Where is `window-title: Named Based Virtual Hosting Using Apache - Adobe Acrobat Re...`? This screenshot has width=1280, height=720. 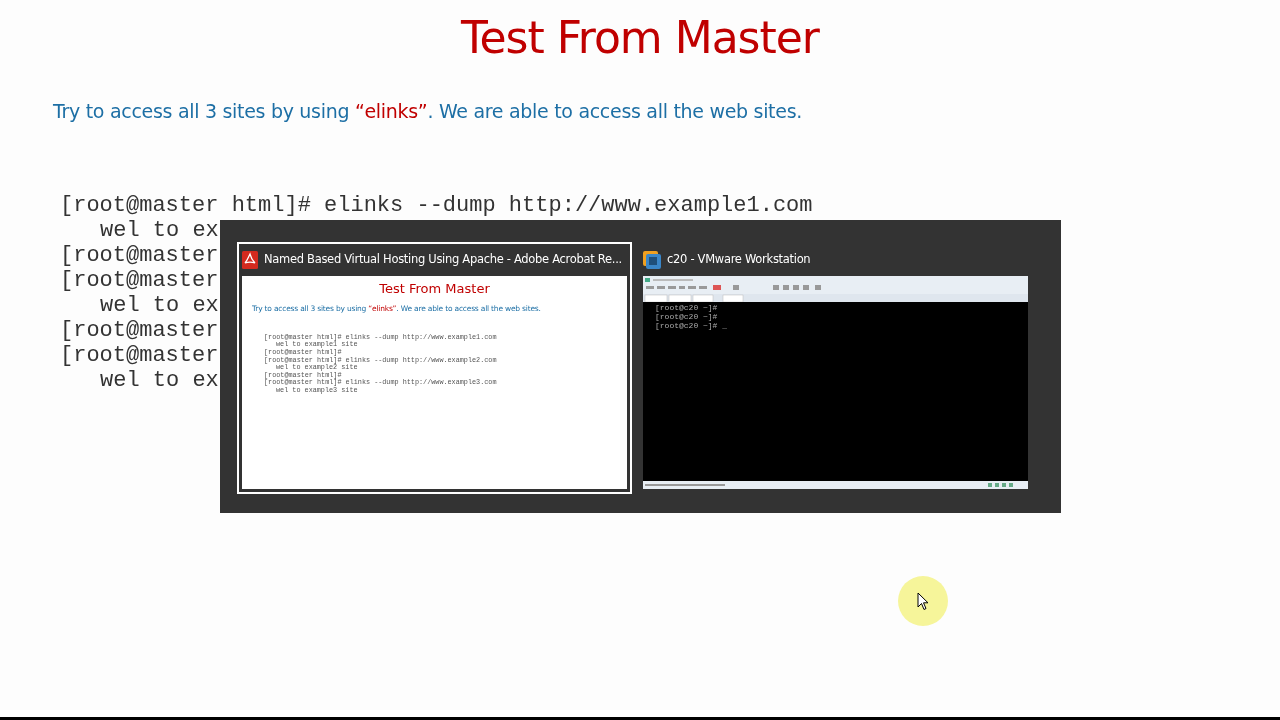
window-title: Named Based Virtual Hosting Using Apache - Adobe Acrobat Re... is located at coordinates (443, 260).